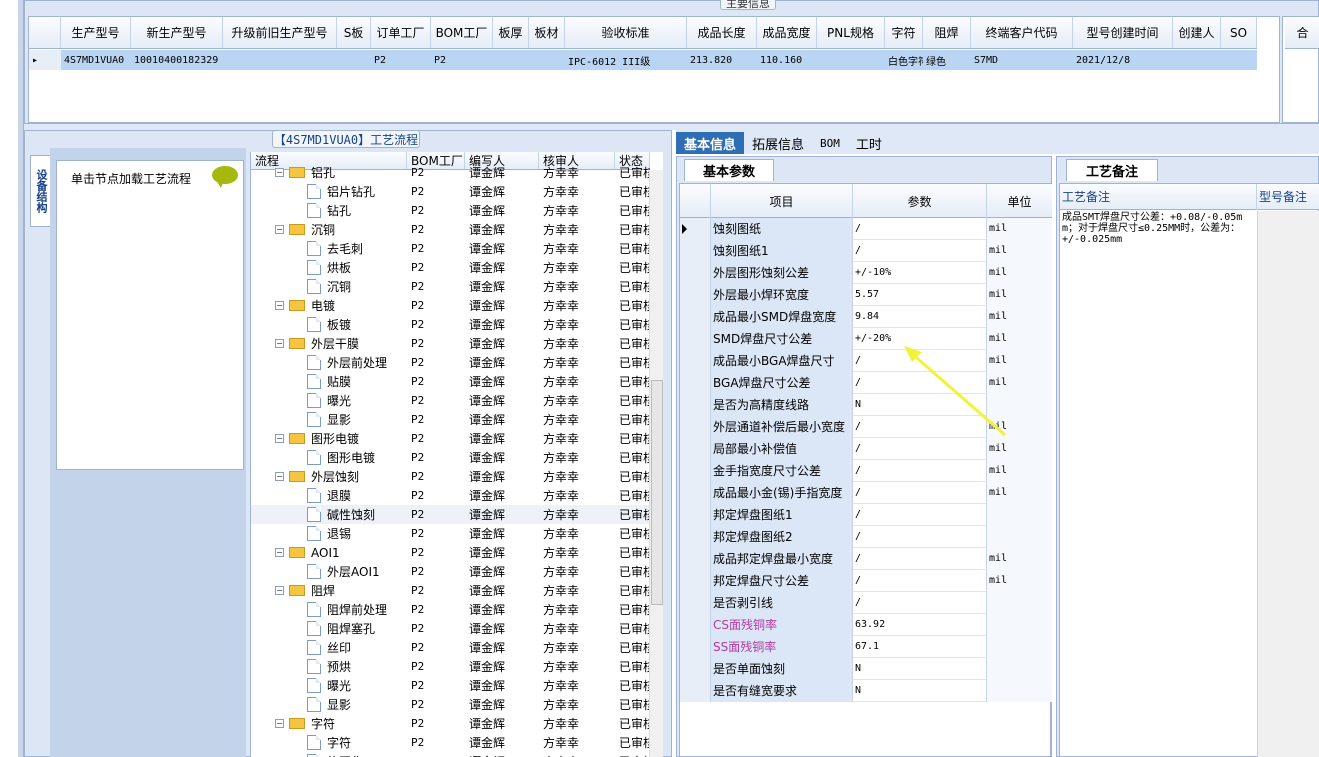 The height and width of the screenshot is (757, 1319). What do you see at coordinates (323, 305) in the screenshot?
I see `tree-node-label: 电镀` at bounding box center [323, 305].